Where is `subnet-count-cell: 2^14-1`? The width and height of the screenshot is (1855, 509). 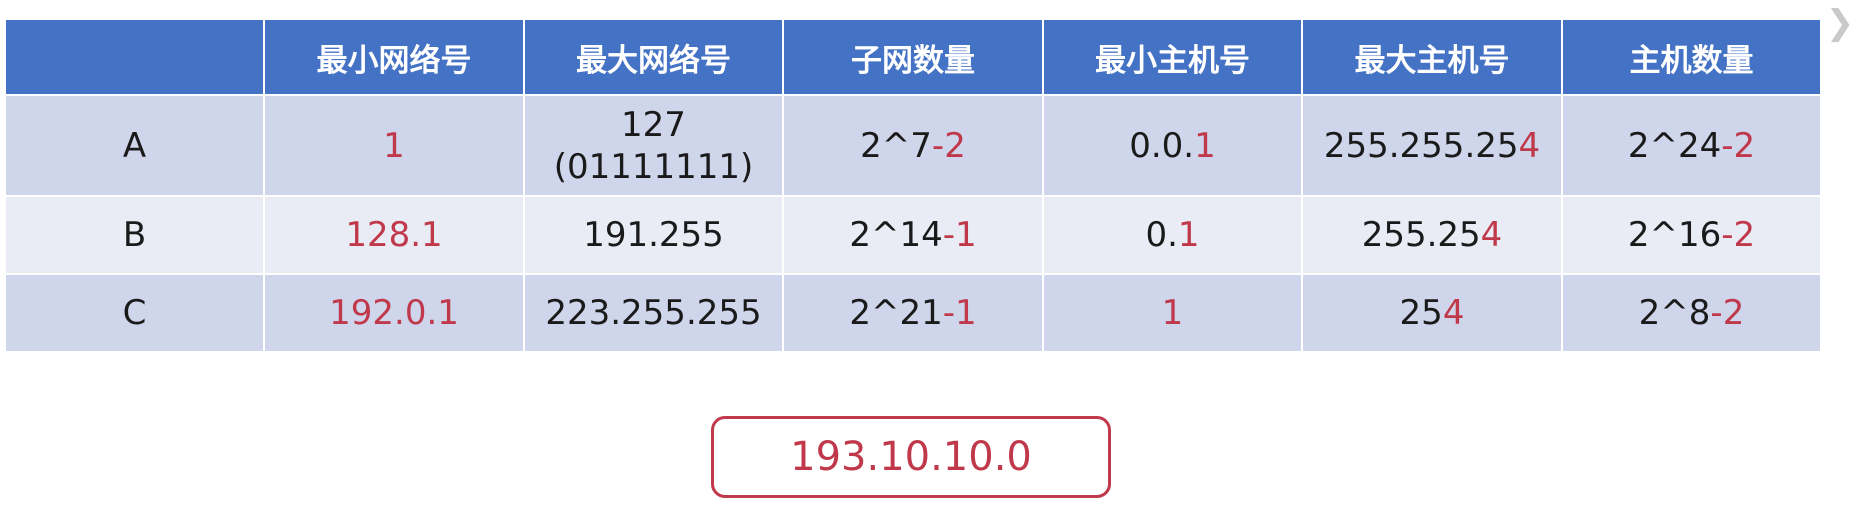 subnet-count-cell: 2^14-1 is located at coordinates (913, 235).